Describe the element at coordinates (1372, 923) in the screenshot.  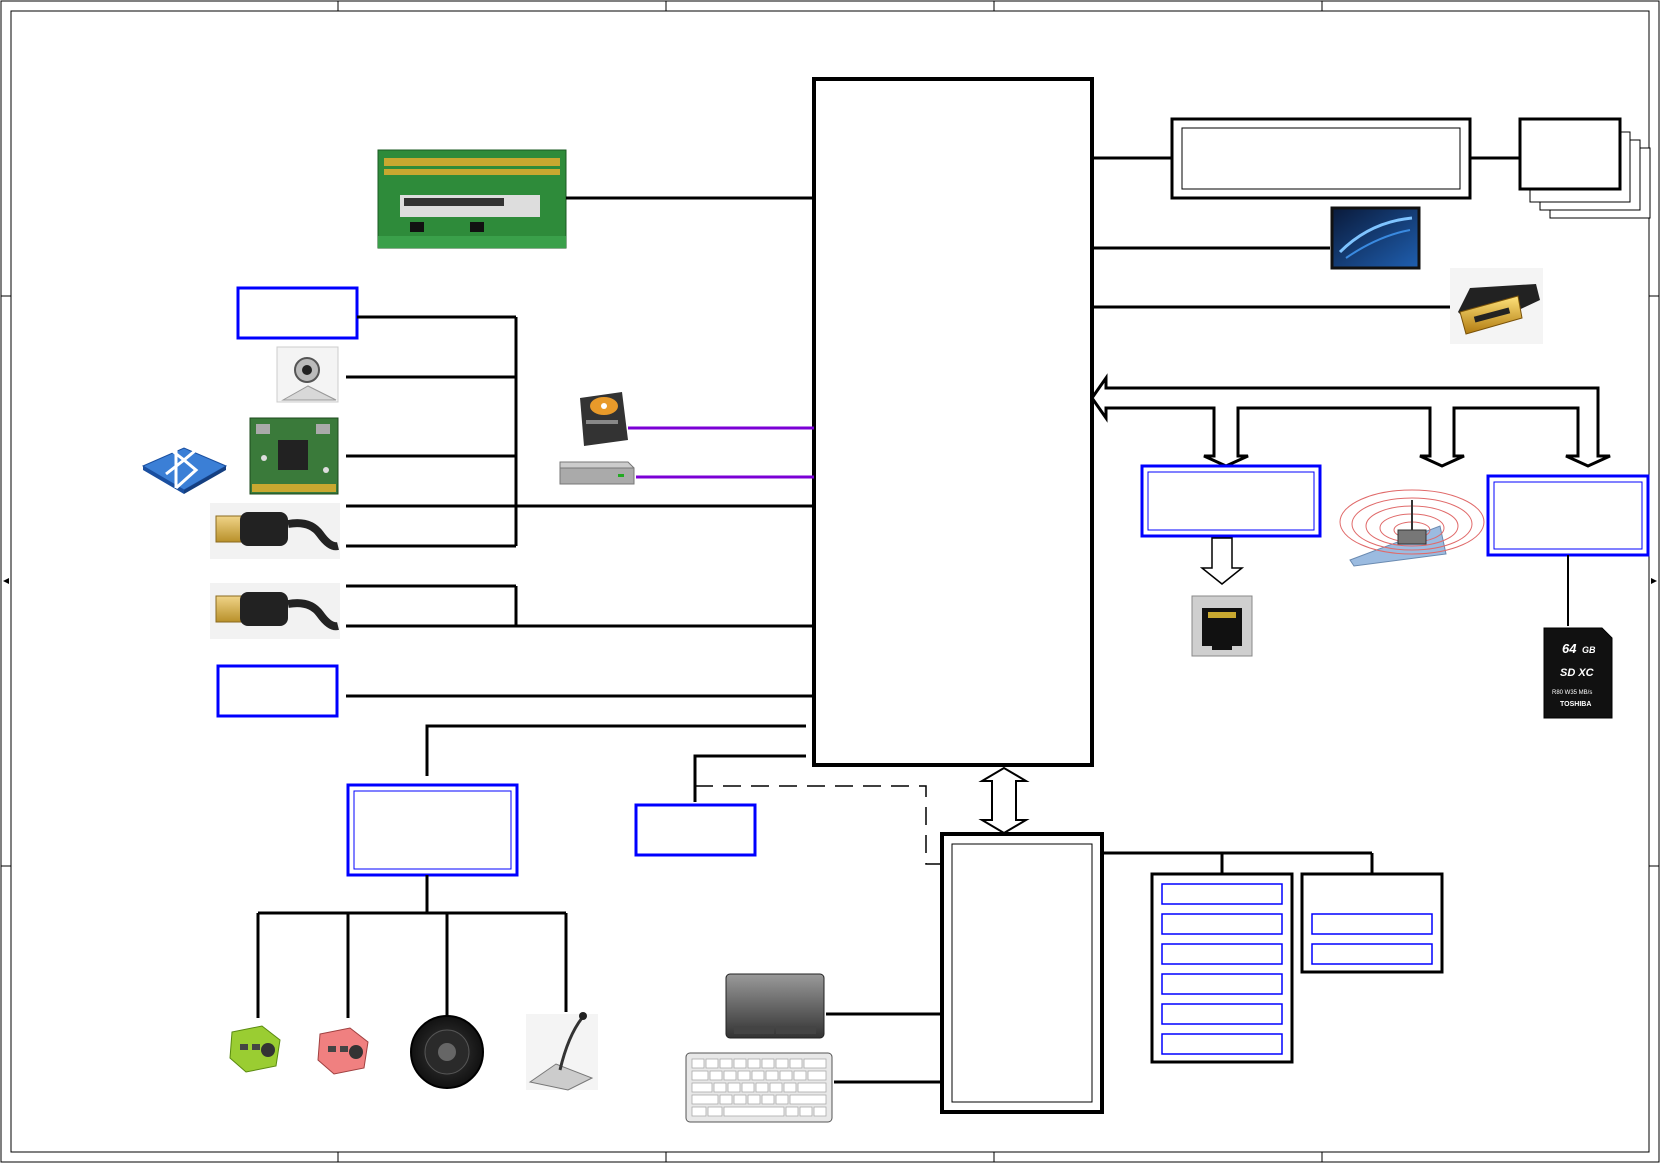
I see `ec-peripheral-list-b` at that location.